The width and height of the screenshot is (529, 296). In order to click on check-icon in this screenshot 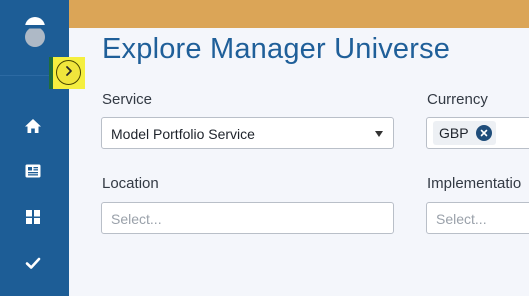, I will do `click(33, 263)`.